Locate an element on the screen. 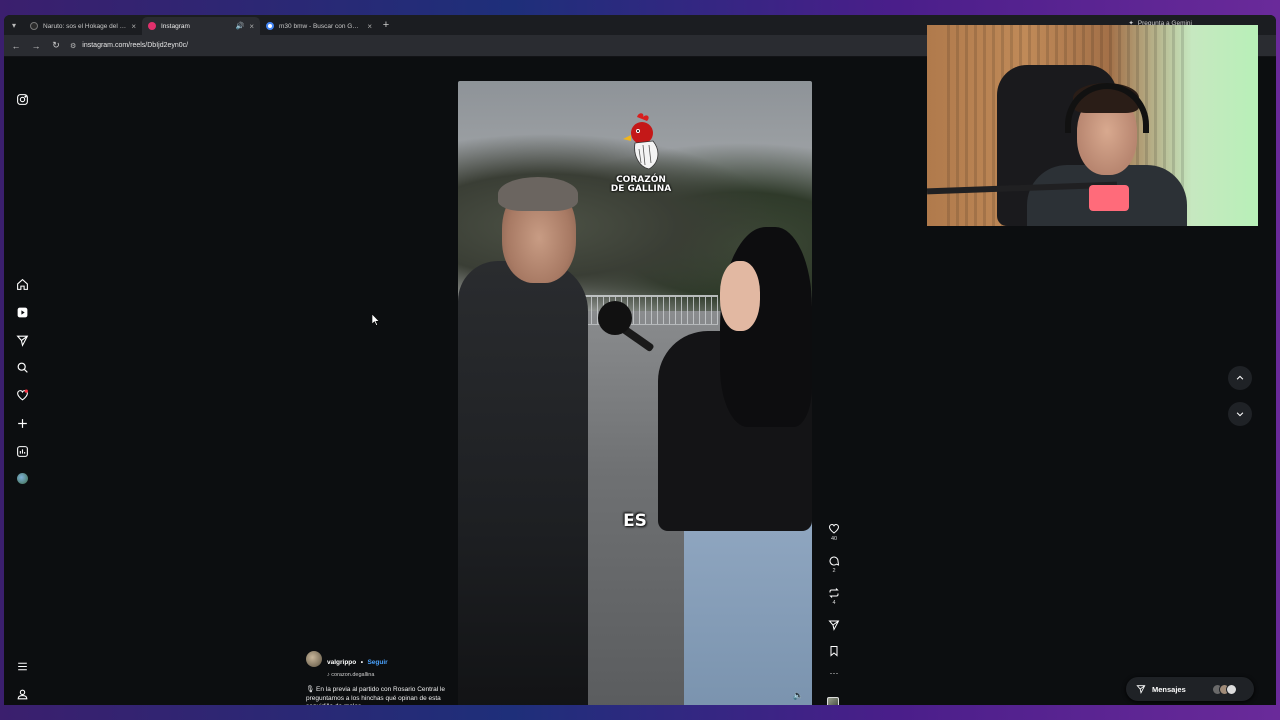 Image resolution: width=1280 pixels, height=720 pixels. bookmark-icon is located at coordinates (834, 651).